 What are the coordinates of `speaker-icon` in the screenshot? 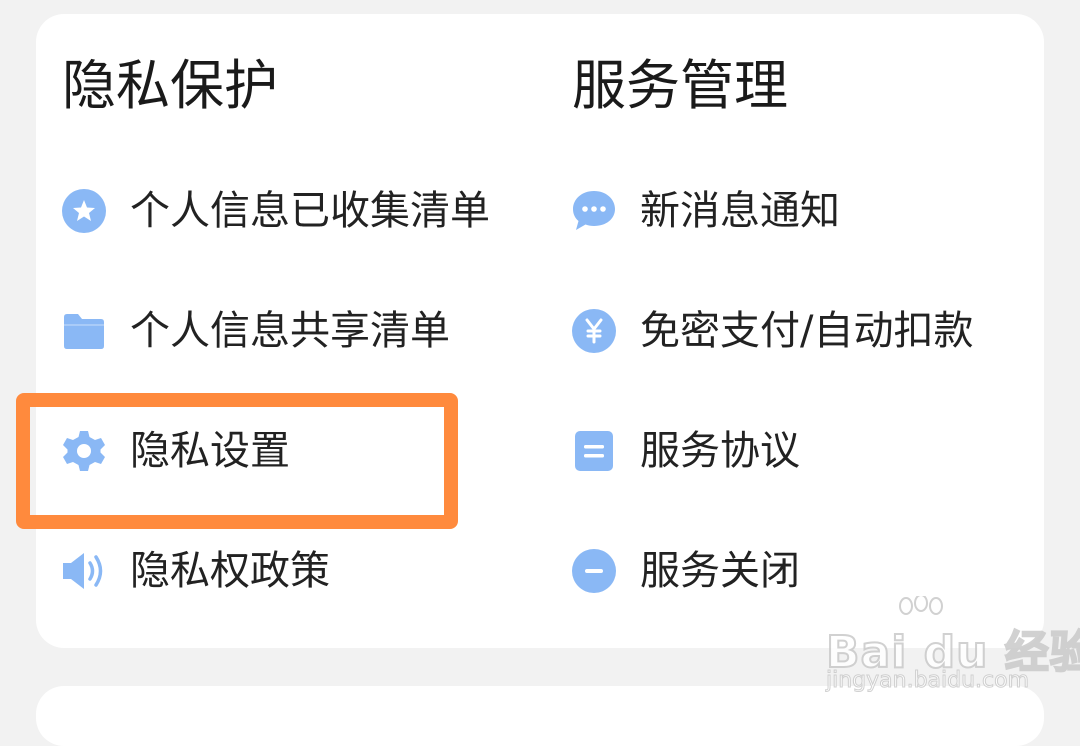 It's located at (84, 571).